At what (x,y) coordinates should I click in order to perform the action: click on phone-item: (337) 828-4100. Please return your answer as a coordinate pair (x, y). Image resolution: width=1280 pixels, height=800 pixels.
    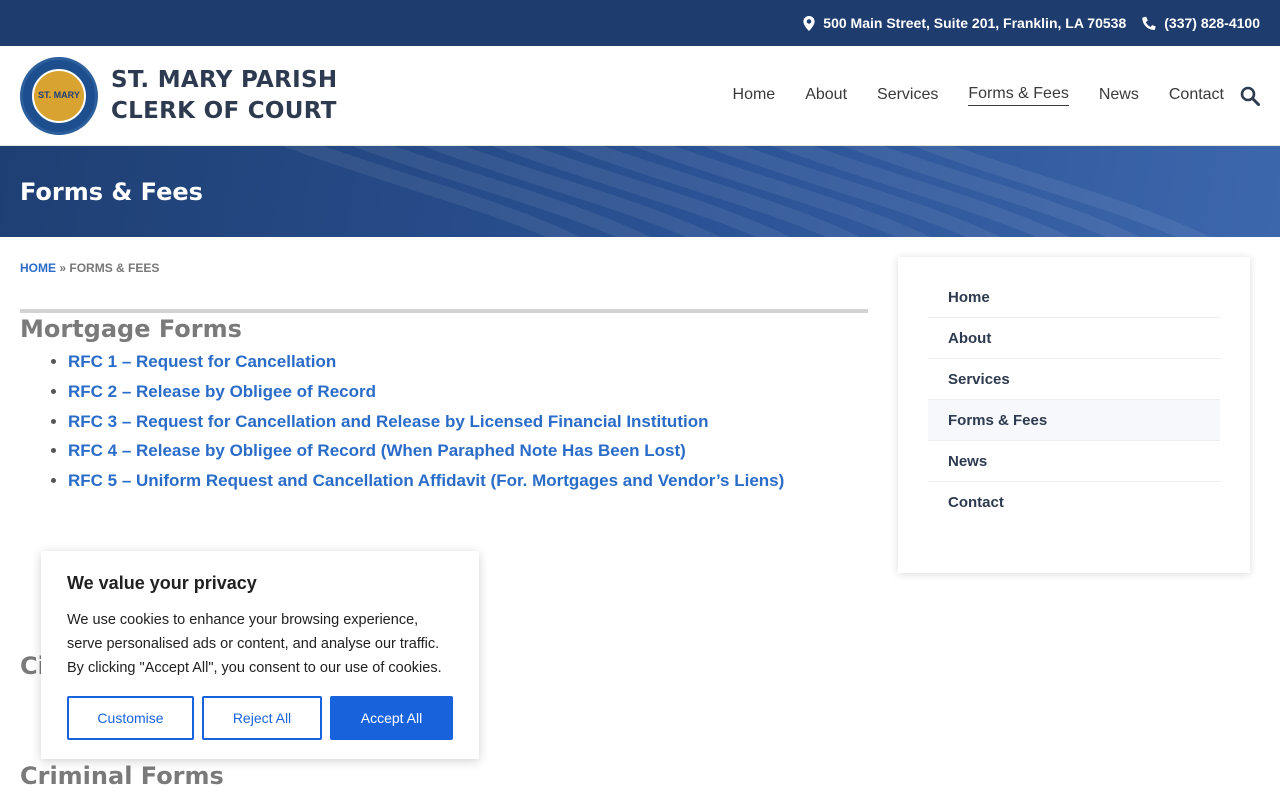
    Looking at the image, I should click on (1201, 23).